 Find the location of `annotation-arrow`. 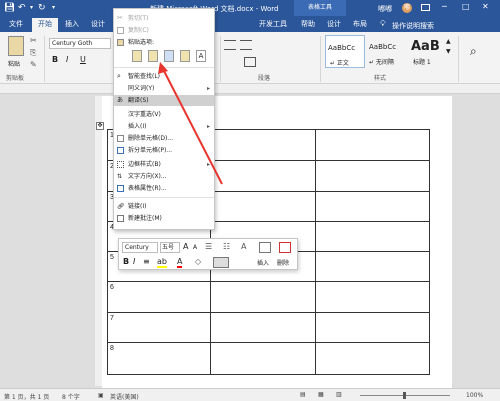

annotation-arrow is located at coordinates (190, 123).